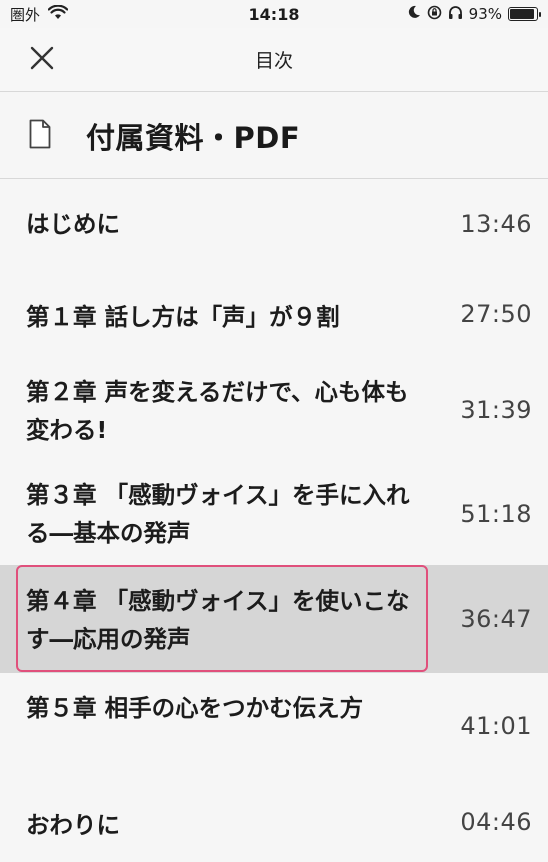 This screenshot has width=548, height=862. What do you see at coordinates (455, 14) in the screenshot?
I see `headphones-icon` at bounding box center [455, 14].